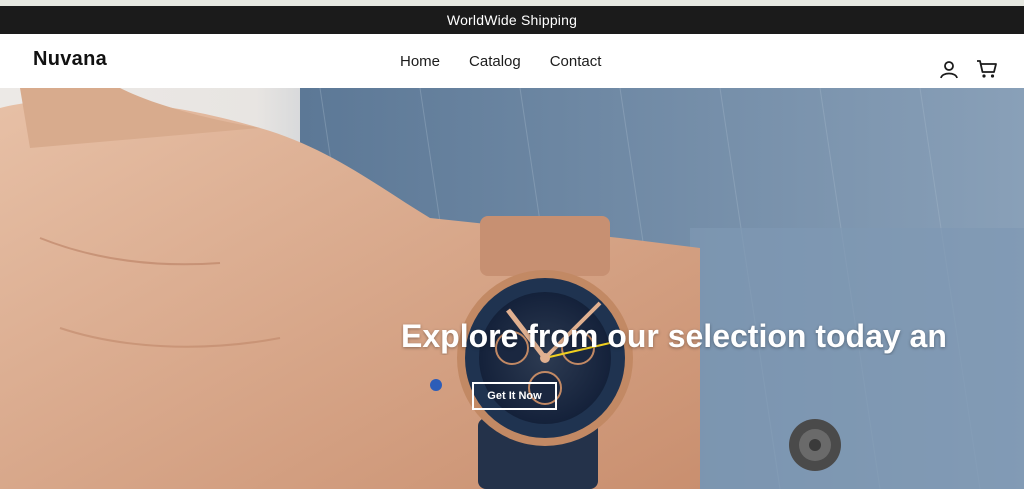  Describe the element at coordinates (495, 61) in the screenshot. I see `nav-catalog-link: Catalog` at that location.